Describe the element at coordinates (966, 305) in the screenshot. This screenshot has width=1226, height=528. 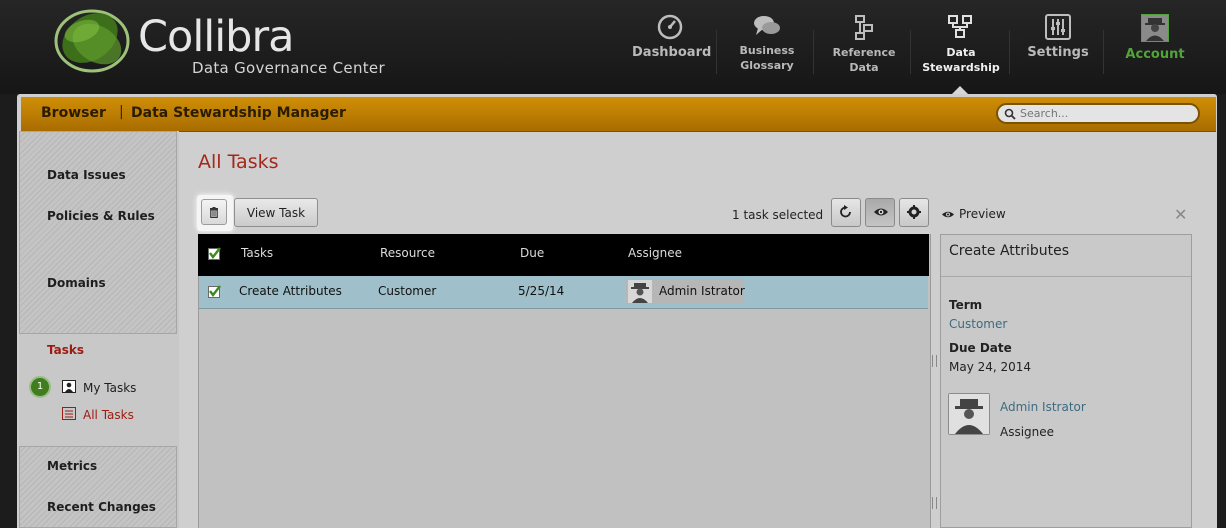
I see `preview-term-label: Term` at that location.